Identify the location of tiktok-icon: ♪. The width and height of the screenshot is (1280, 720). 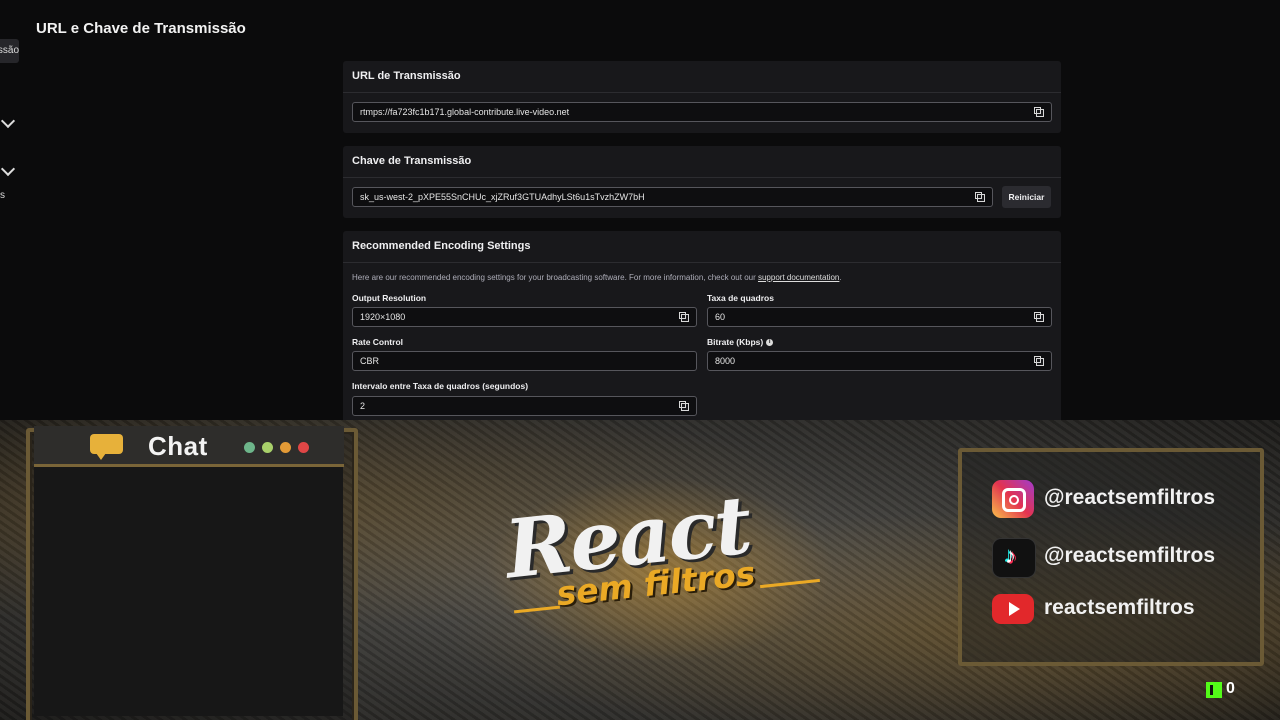
(1014, 558).